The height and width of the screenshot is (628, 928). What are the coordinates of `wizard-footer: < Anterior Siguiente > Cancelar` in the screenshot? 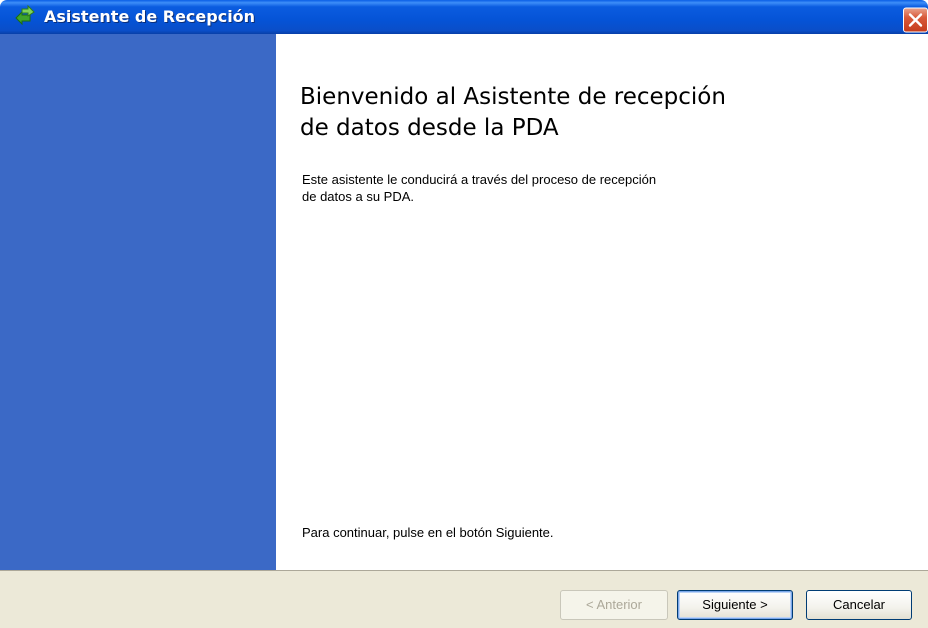 It's located at (464, 599).